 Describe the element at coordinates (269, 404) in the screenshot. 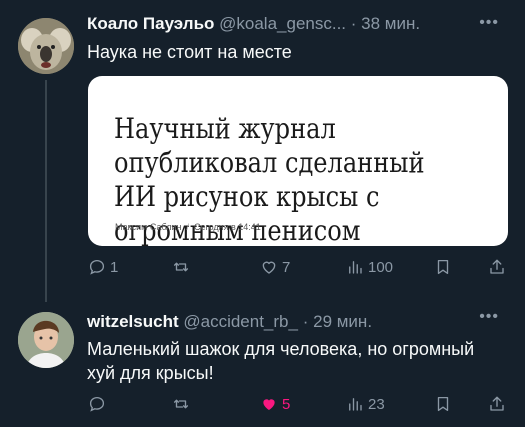

I see `heart-filled-icon` at that location.